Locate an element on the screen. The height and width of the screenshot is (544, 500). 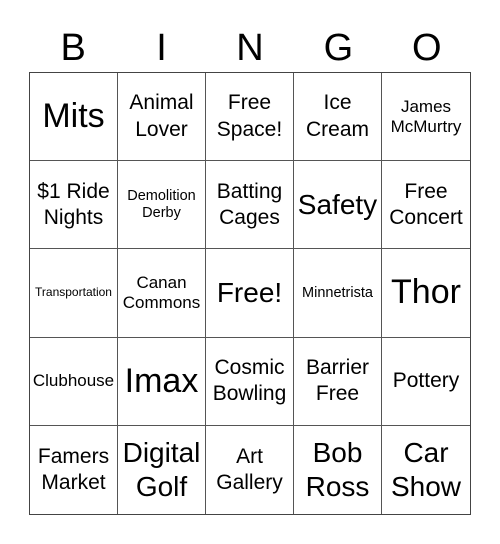
header-letter-o: O is located at coordinates (426, 48).